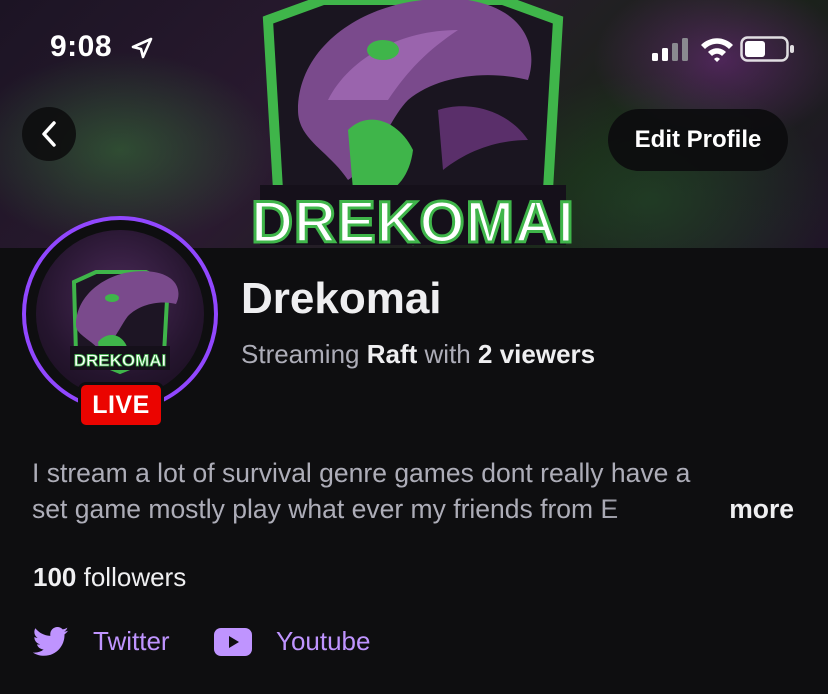 The height and width of the screenshot is (694, 828). Describe the element at coordinates (413, 219) in the screenshot. I see `banner-logo-text: DREKOMAI` at that location.